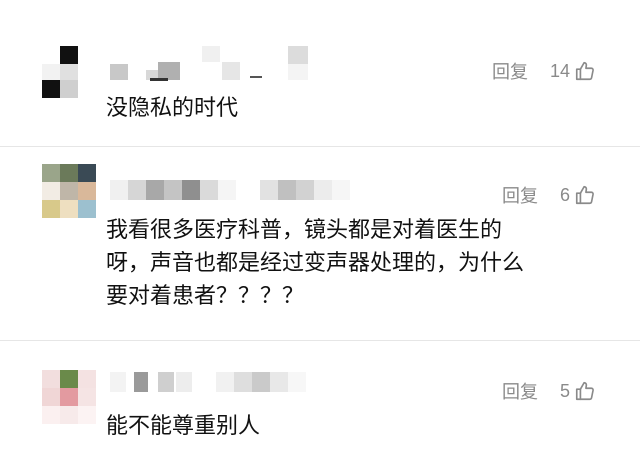  What do you see at coordinates (304, 230) in the screenshot?
I see `comment-line: 我看很多医疗科普，镜头都是对着医生的` at bounding box center [304, 230].